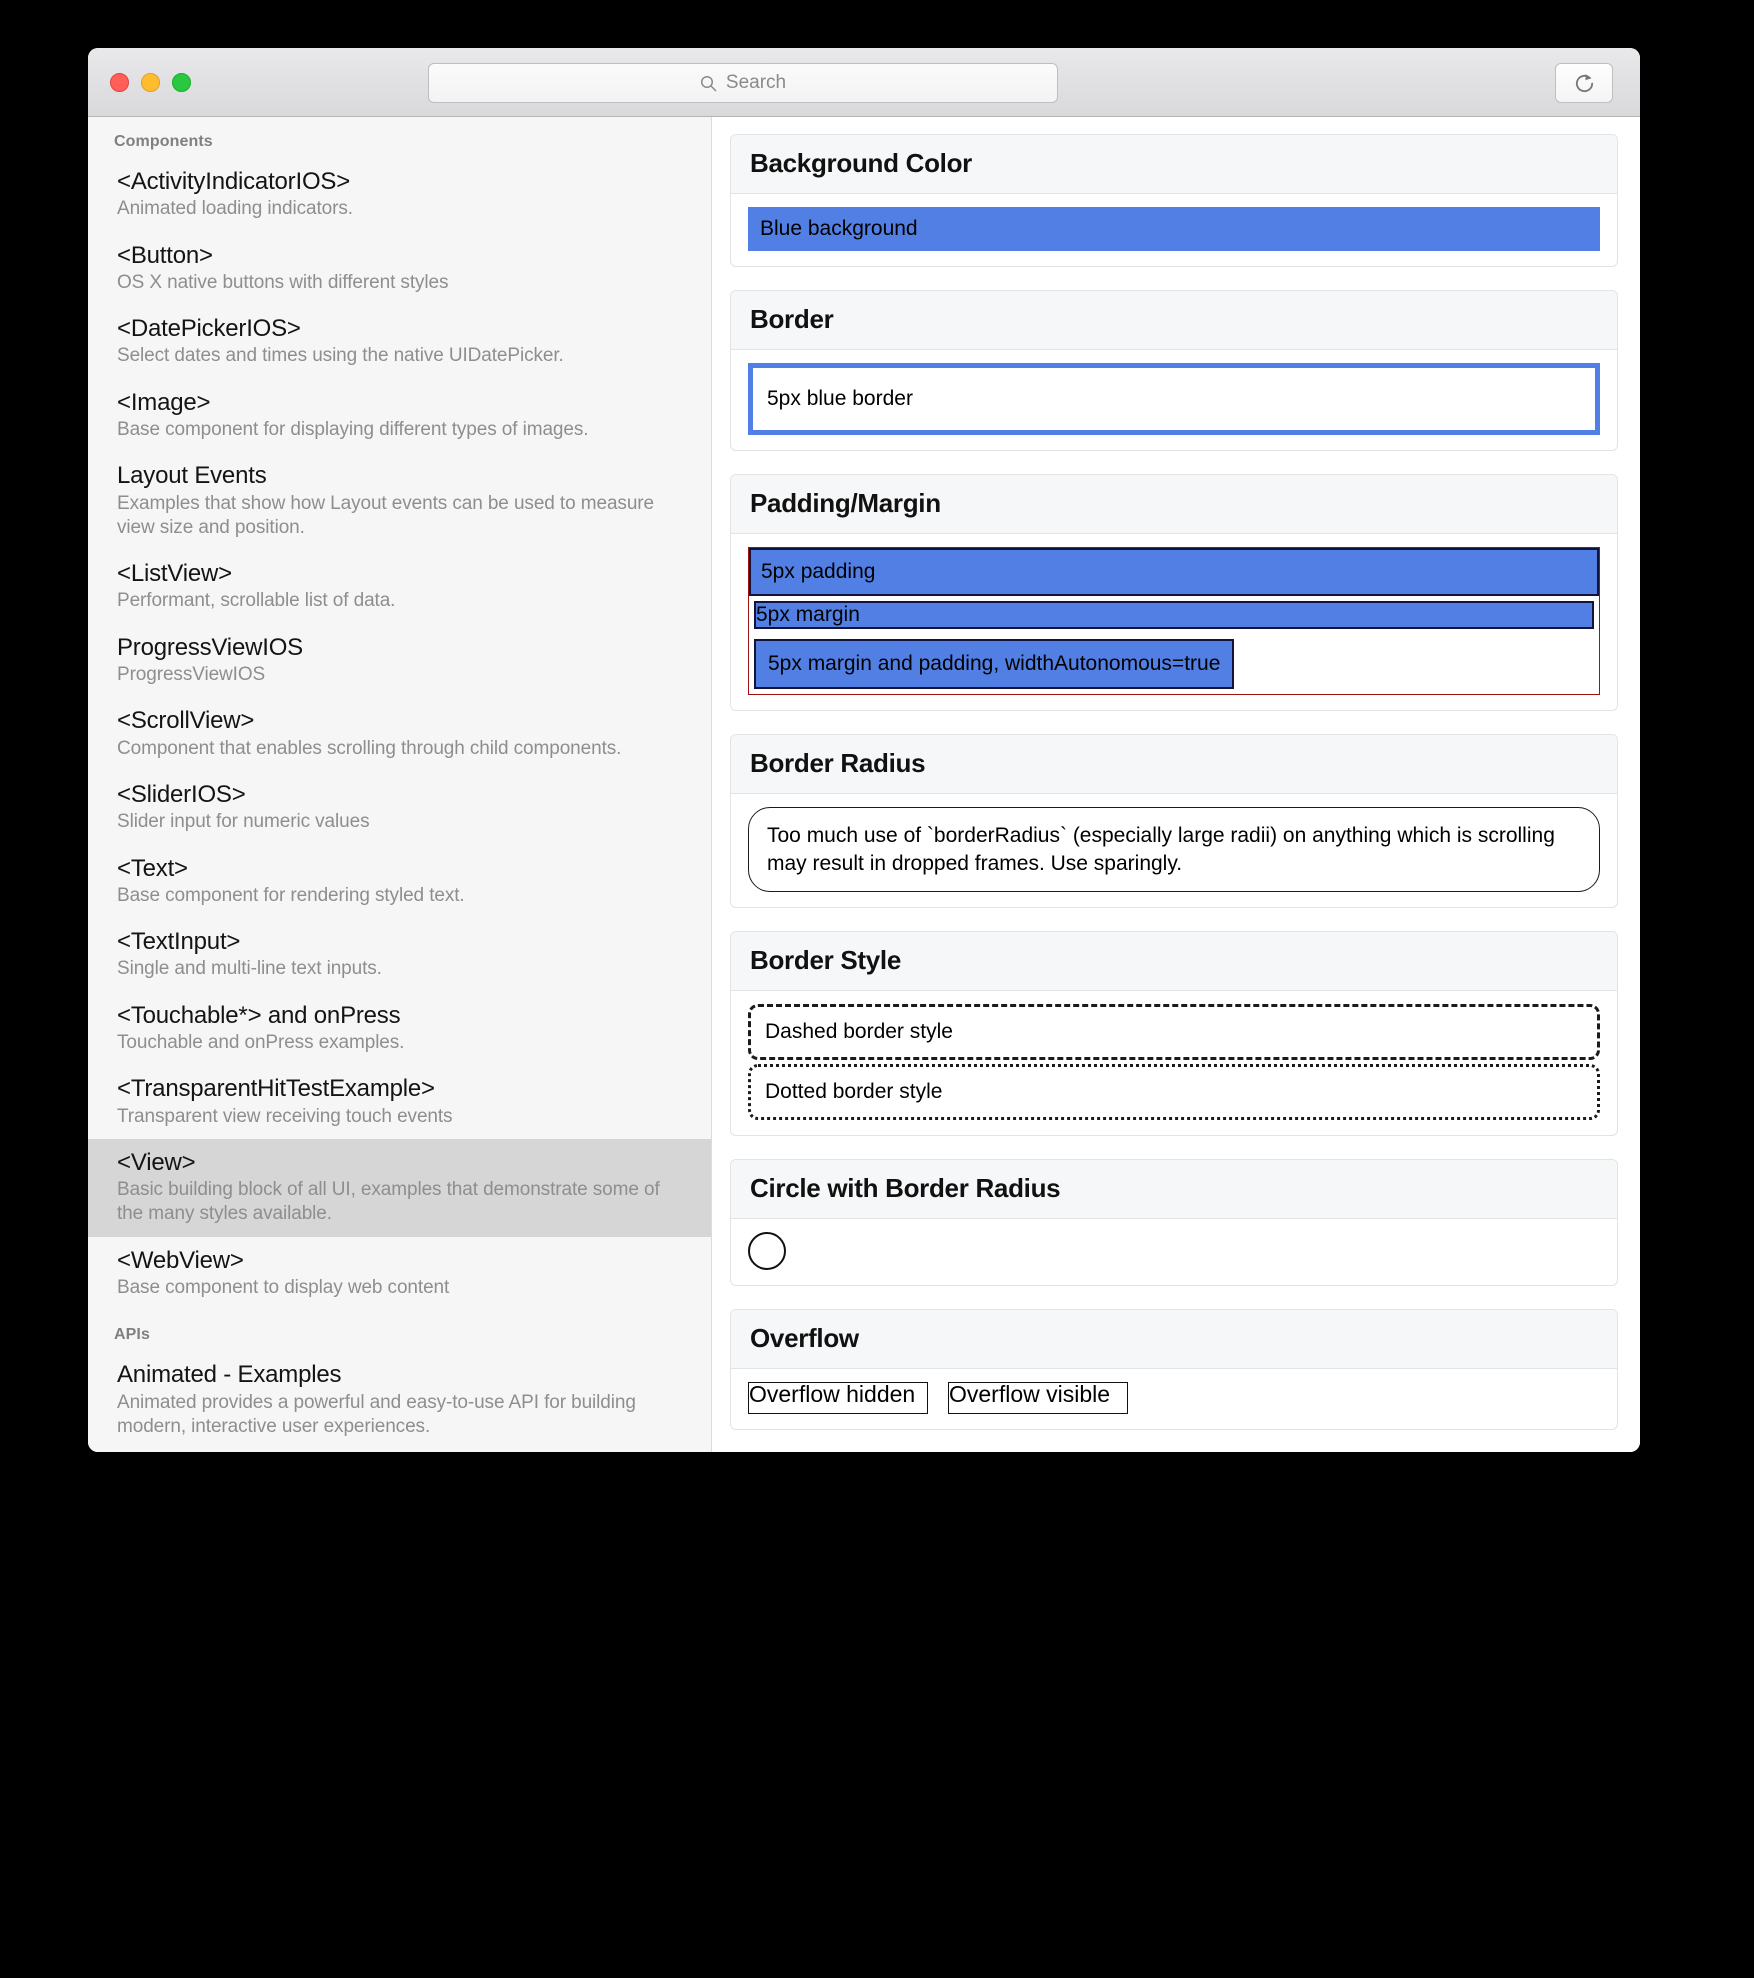 The height and width of the screenshot is (1978, 1754). I want to click on circle-demo, so click(767, 1250).